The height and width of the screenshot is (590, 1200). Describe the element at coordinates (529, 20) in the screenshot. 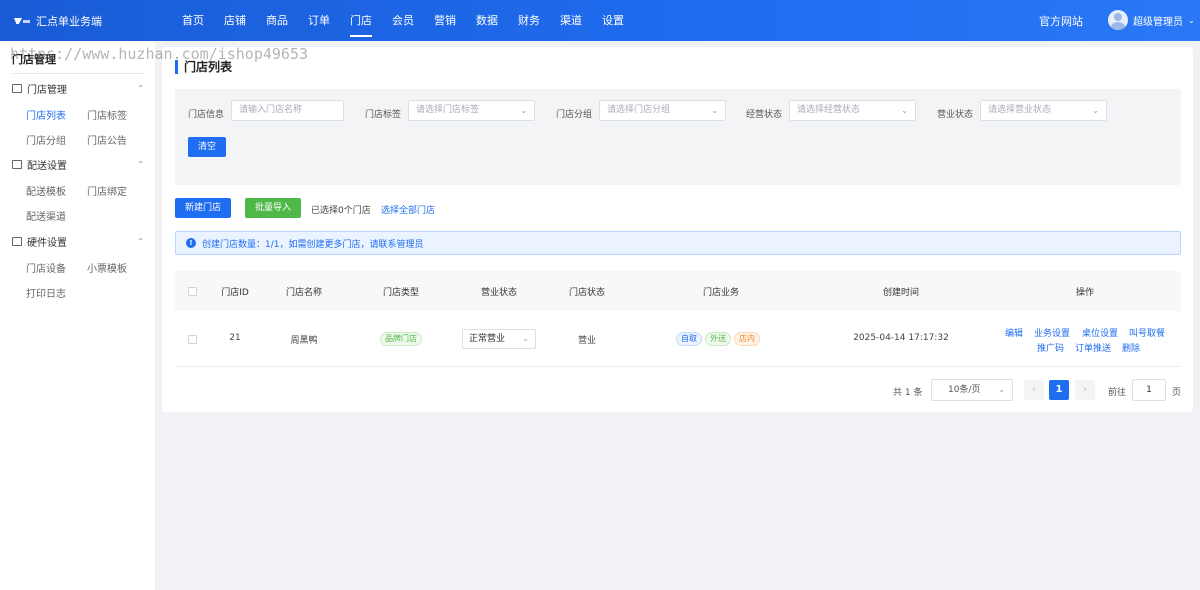

I see `nav-item-finance: 财务` at that location.